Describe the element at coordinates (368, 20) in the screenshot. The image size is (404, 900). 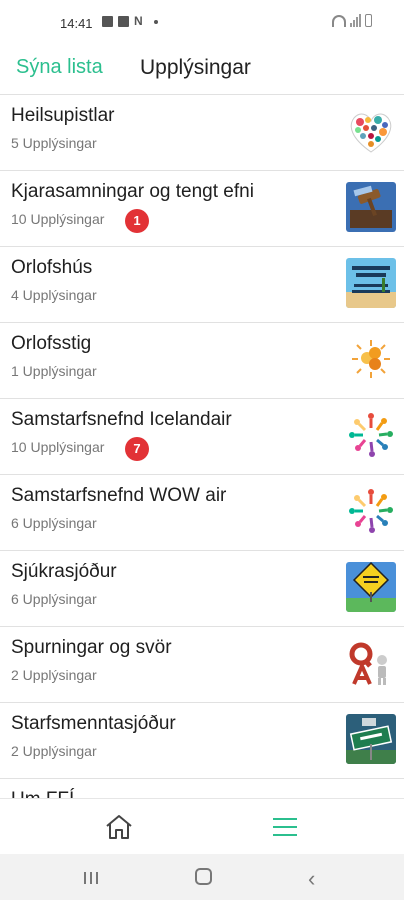
I see `battery-icon` at that location.